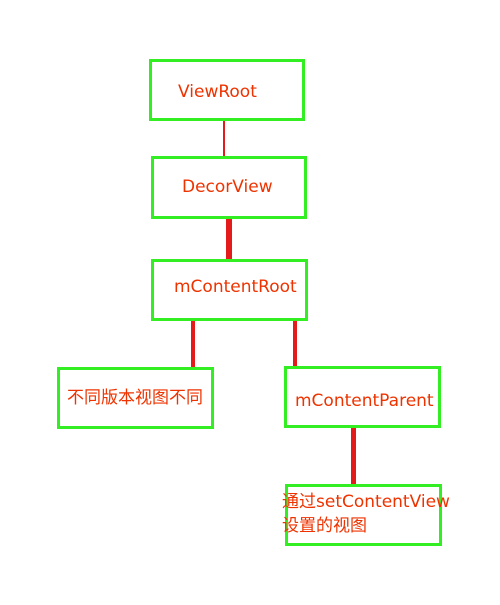  What do you see at coordinates (217, 92) in the screenshot?
I see `node-viewroot-label: ViewRoot` at bounding box center [217, 92].